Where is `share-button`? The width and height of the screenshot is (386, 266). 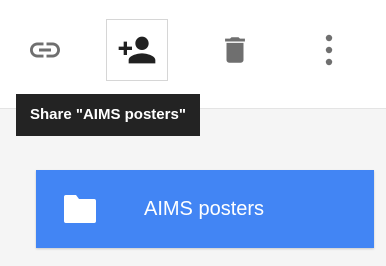
share-button is located at coordinates (137, 50).